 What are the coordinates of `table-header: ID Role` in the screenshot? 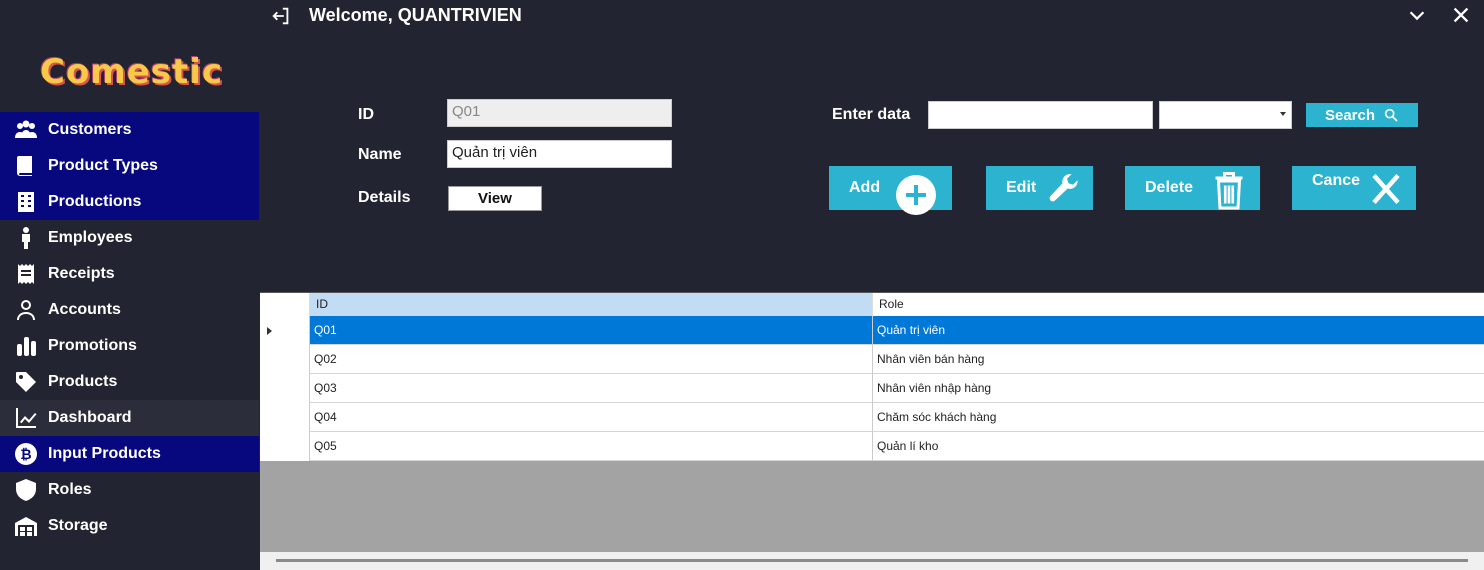 It's located at (872, 304).